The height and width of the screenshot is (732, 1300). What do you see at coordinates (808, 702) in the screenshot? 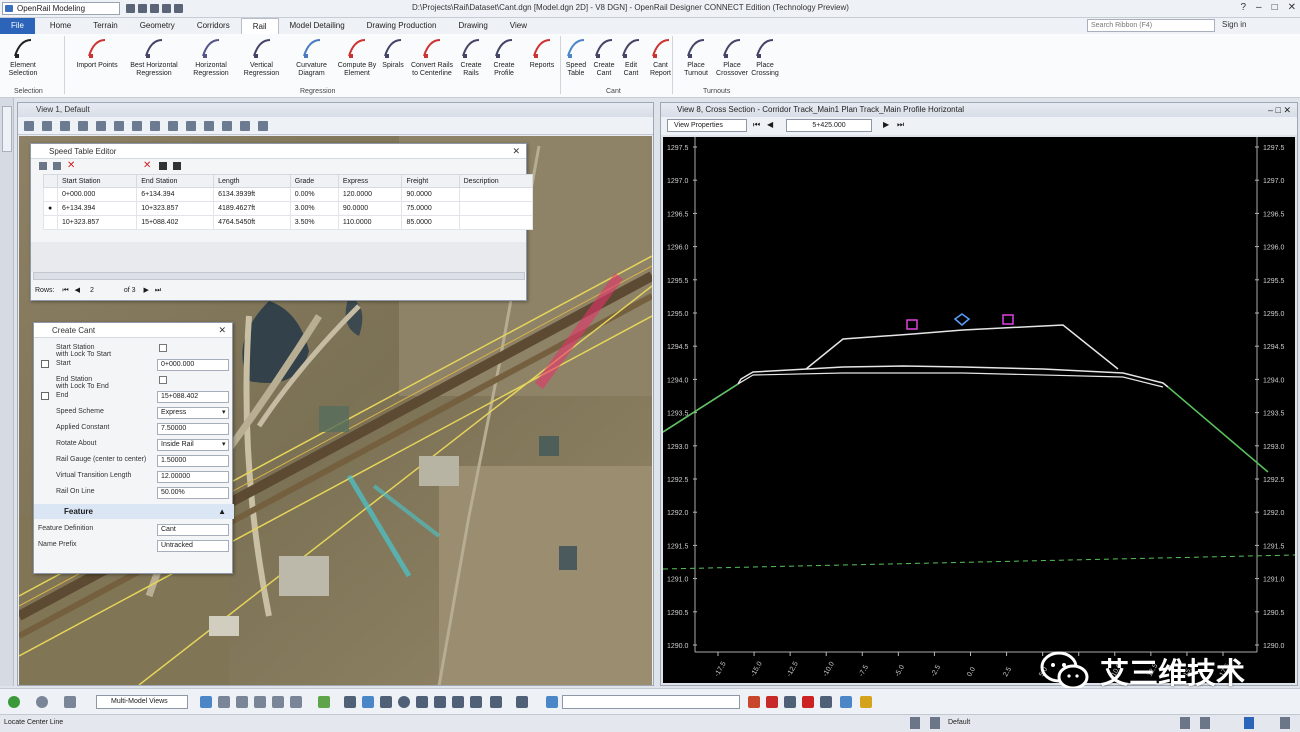
I see `text-style-icon` at bounding box center [808, 702].